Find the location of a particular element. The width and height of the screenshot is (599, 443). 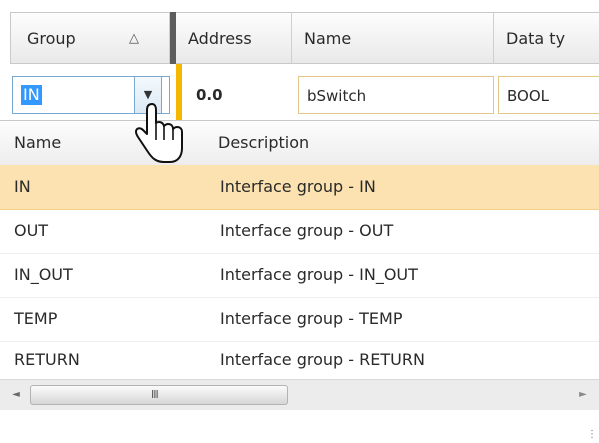

dropdown-option-in: IN Interface group - IN is located at coordinates (299, 187).